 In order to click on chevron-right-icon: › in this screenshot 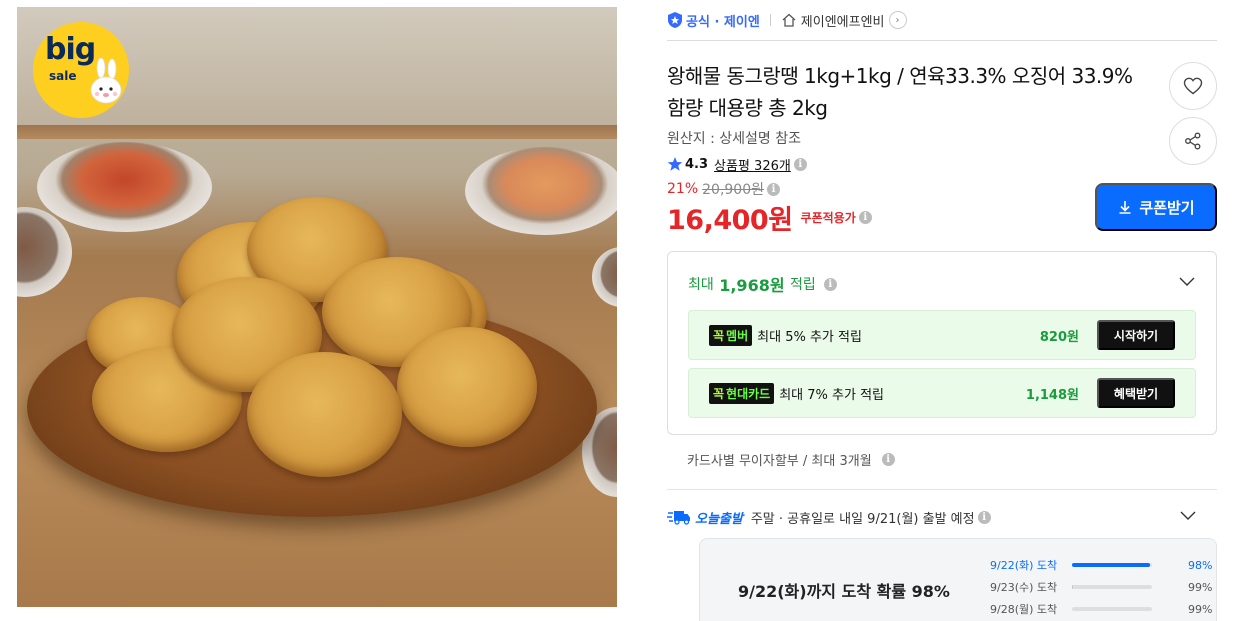, I will do `click(897, 20)`.